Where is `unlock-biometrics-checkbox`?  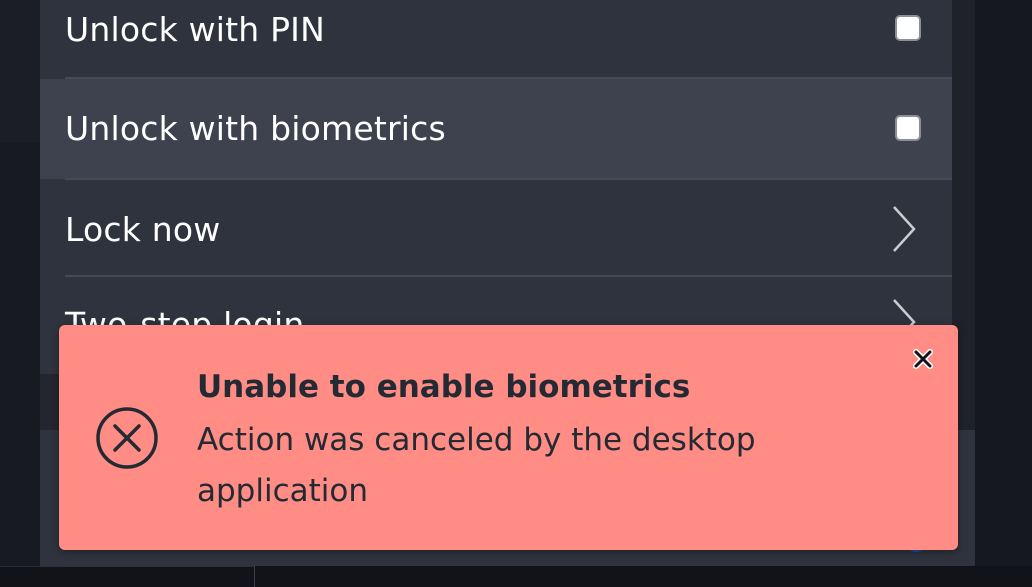
unlock-biometrics-checkbox is located at coordinates (908, 128).